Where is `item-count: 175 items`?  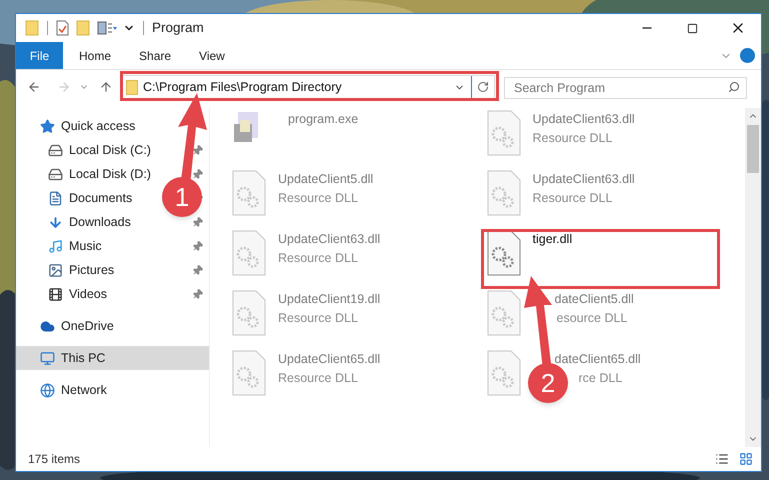 item-count: 175 items is located at coordinates (54, 459).